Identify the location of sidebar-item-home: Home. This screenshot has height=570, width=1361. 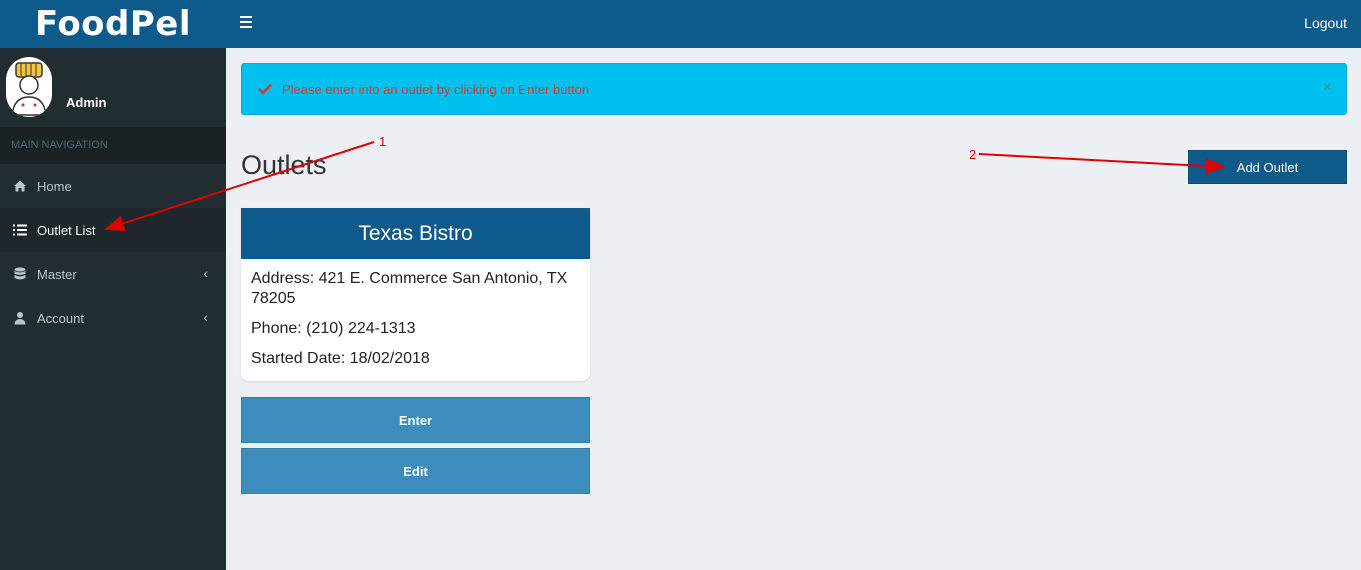
(113, 186).